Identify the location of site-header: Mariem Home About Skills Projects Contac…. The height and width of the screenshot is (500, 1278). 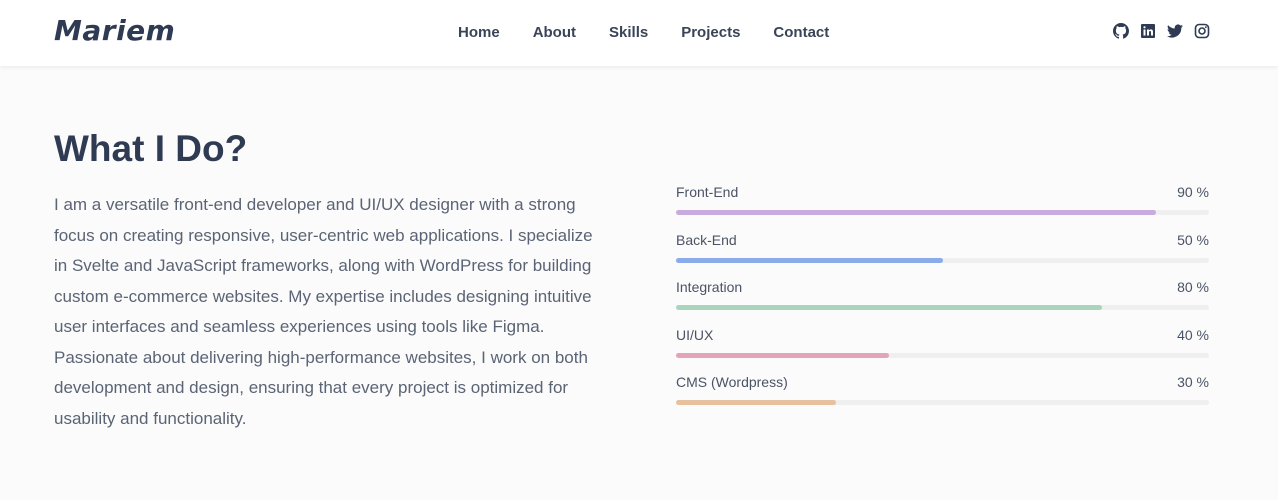
(639, 33).